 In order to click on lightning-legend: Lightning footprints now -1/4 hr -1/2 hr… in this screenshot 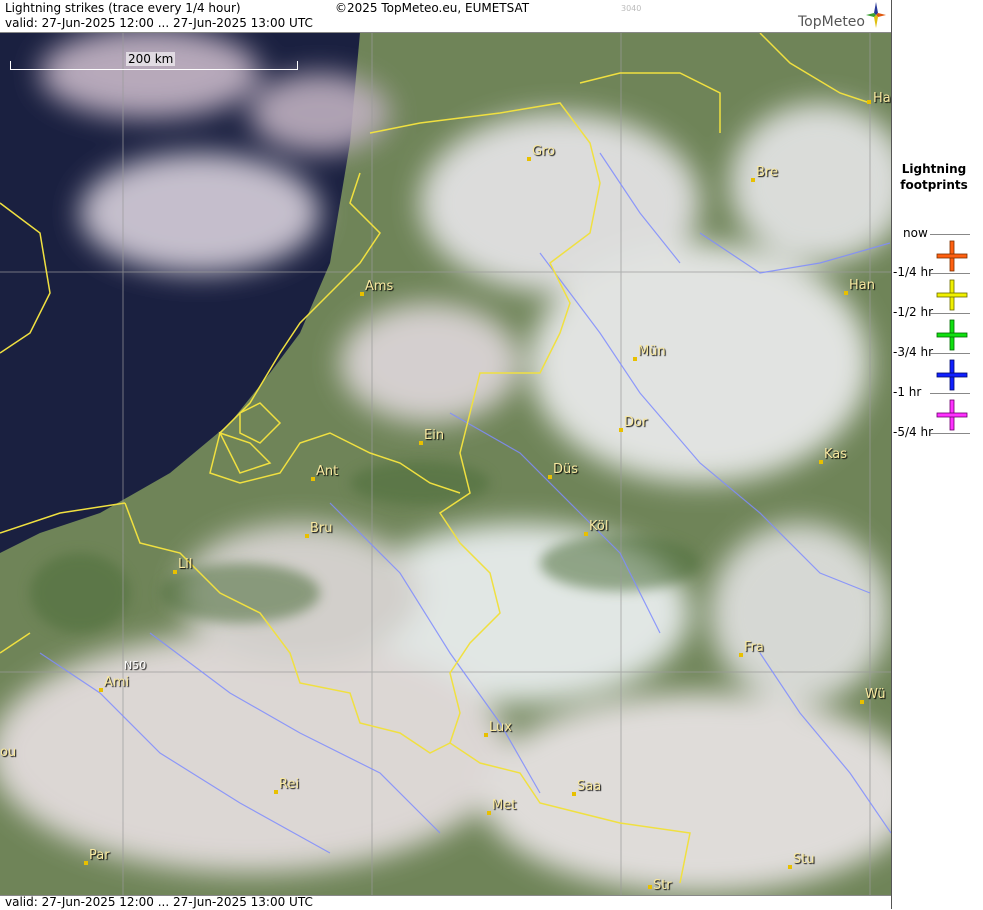, I will do `click(937, 454)`.